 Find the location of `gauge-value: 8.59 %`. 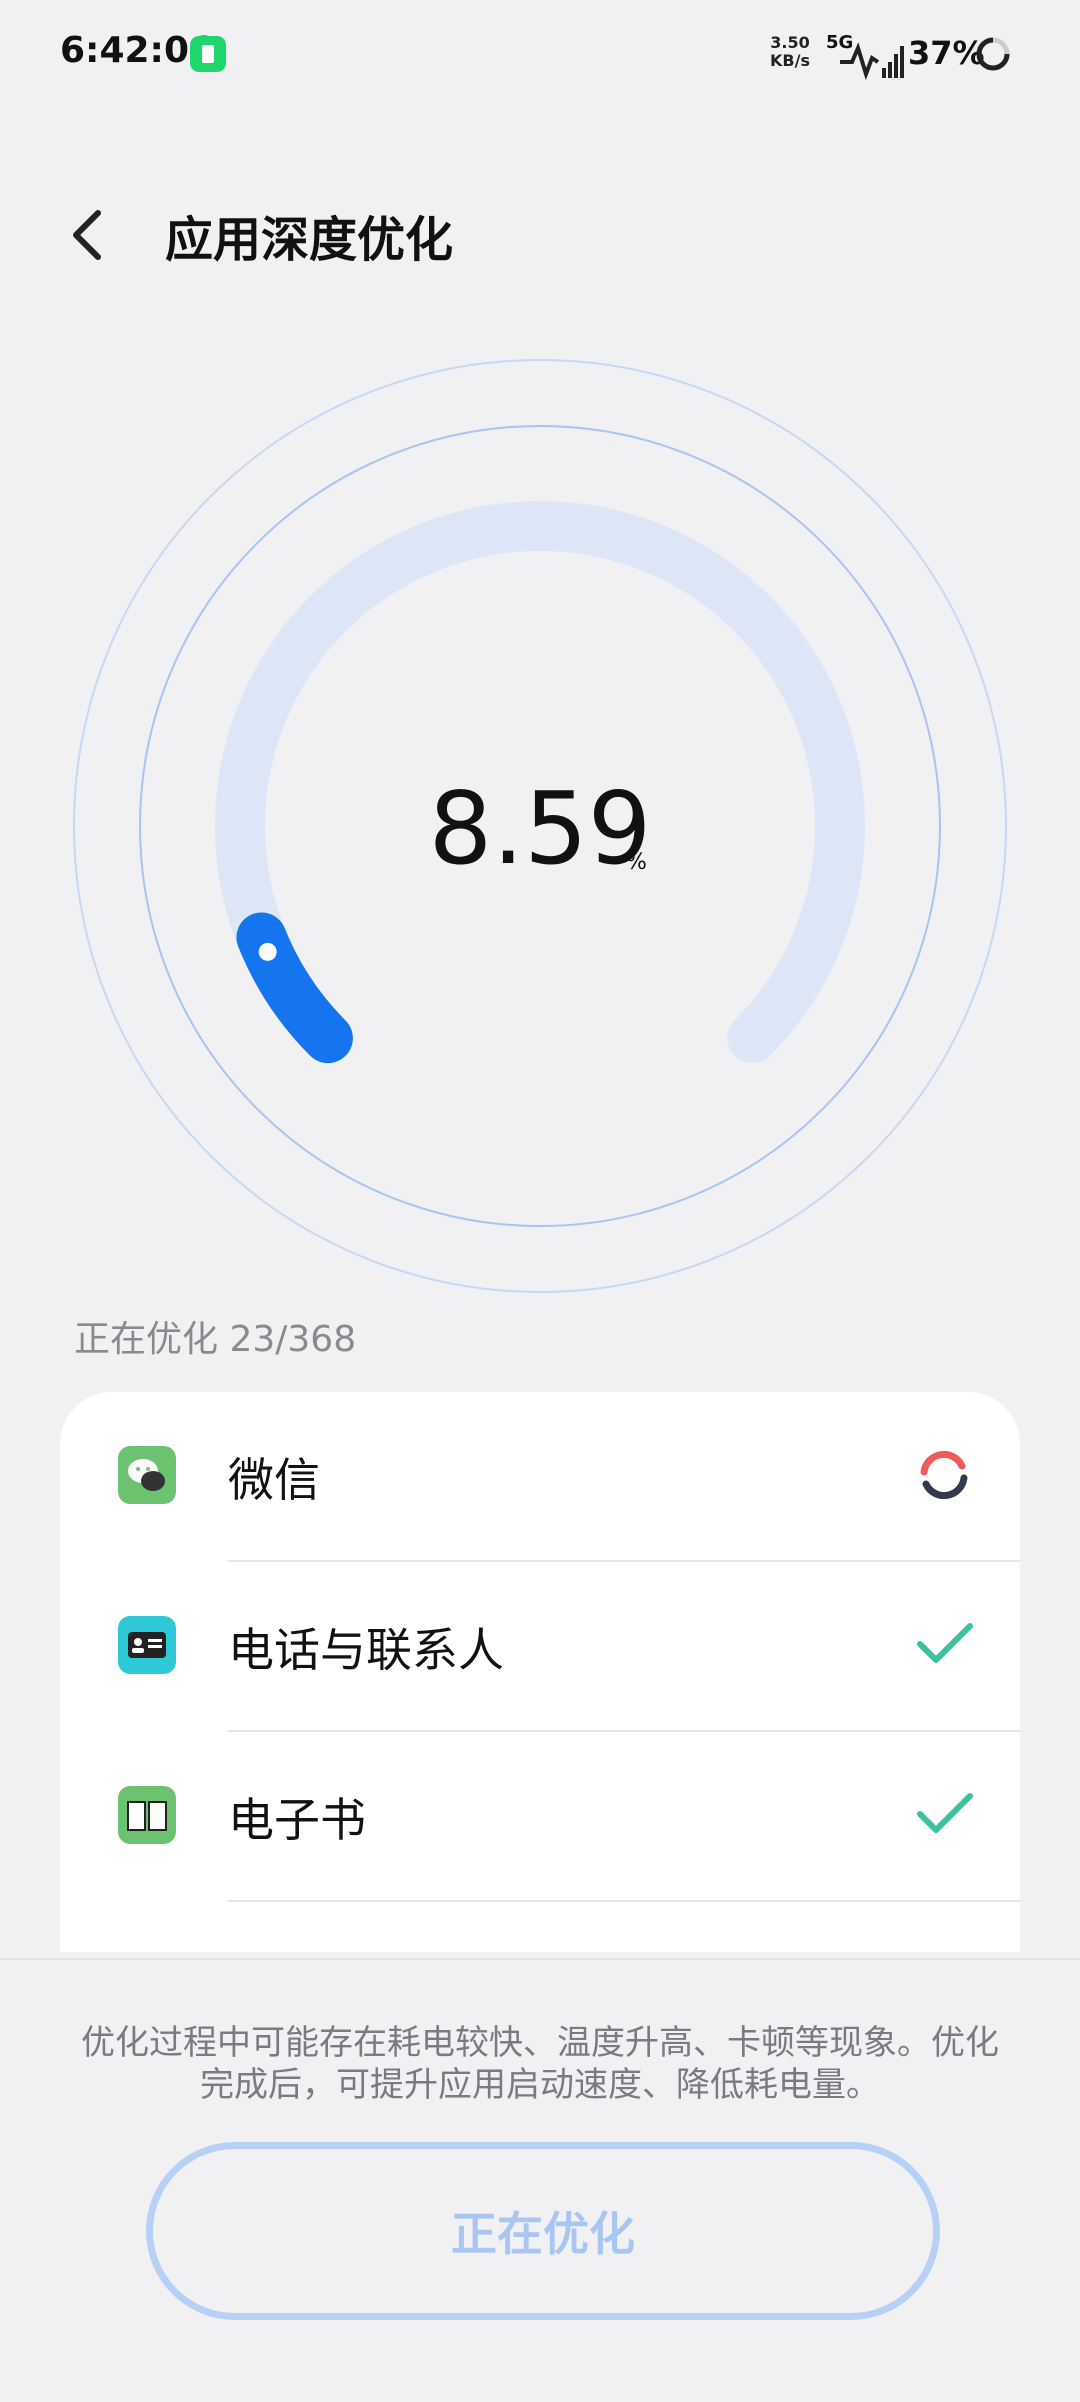

gauge-value: 8.59 % is located at coordinates (540, 828).